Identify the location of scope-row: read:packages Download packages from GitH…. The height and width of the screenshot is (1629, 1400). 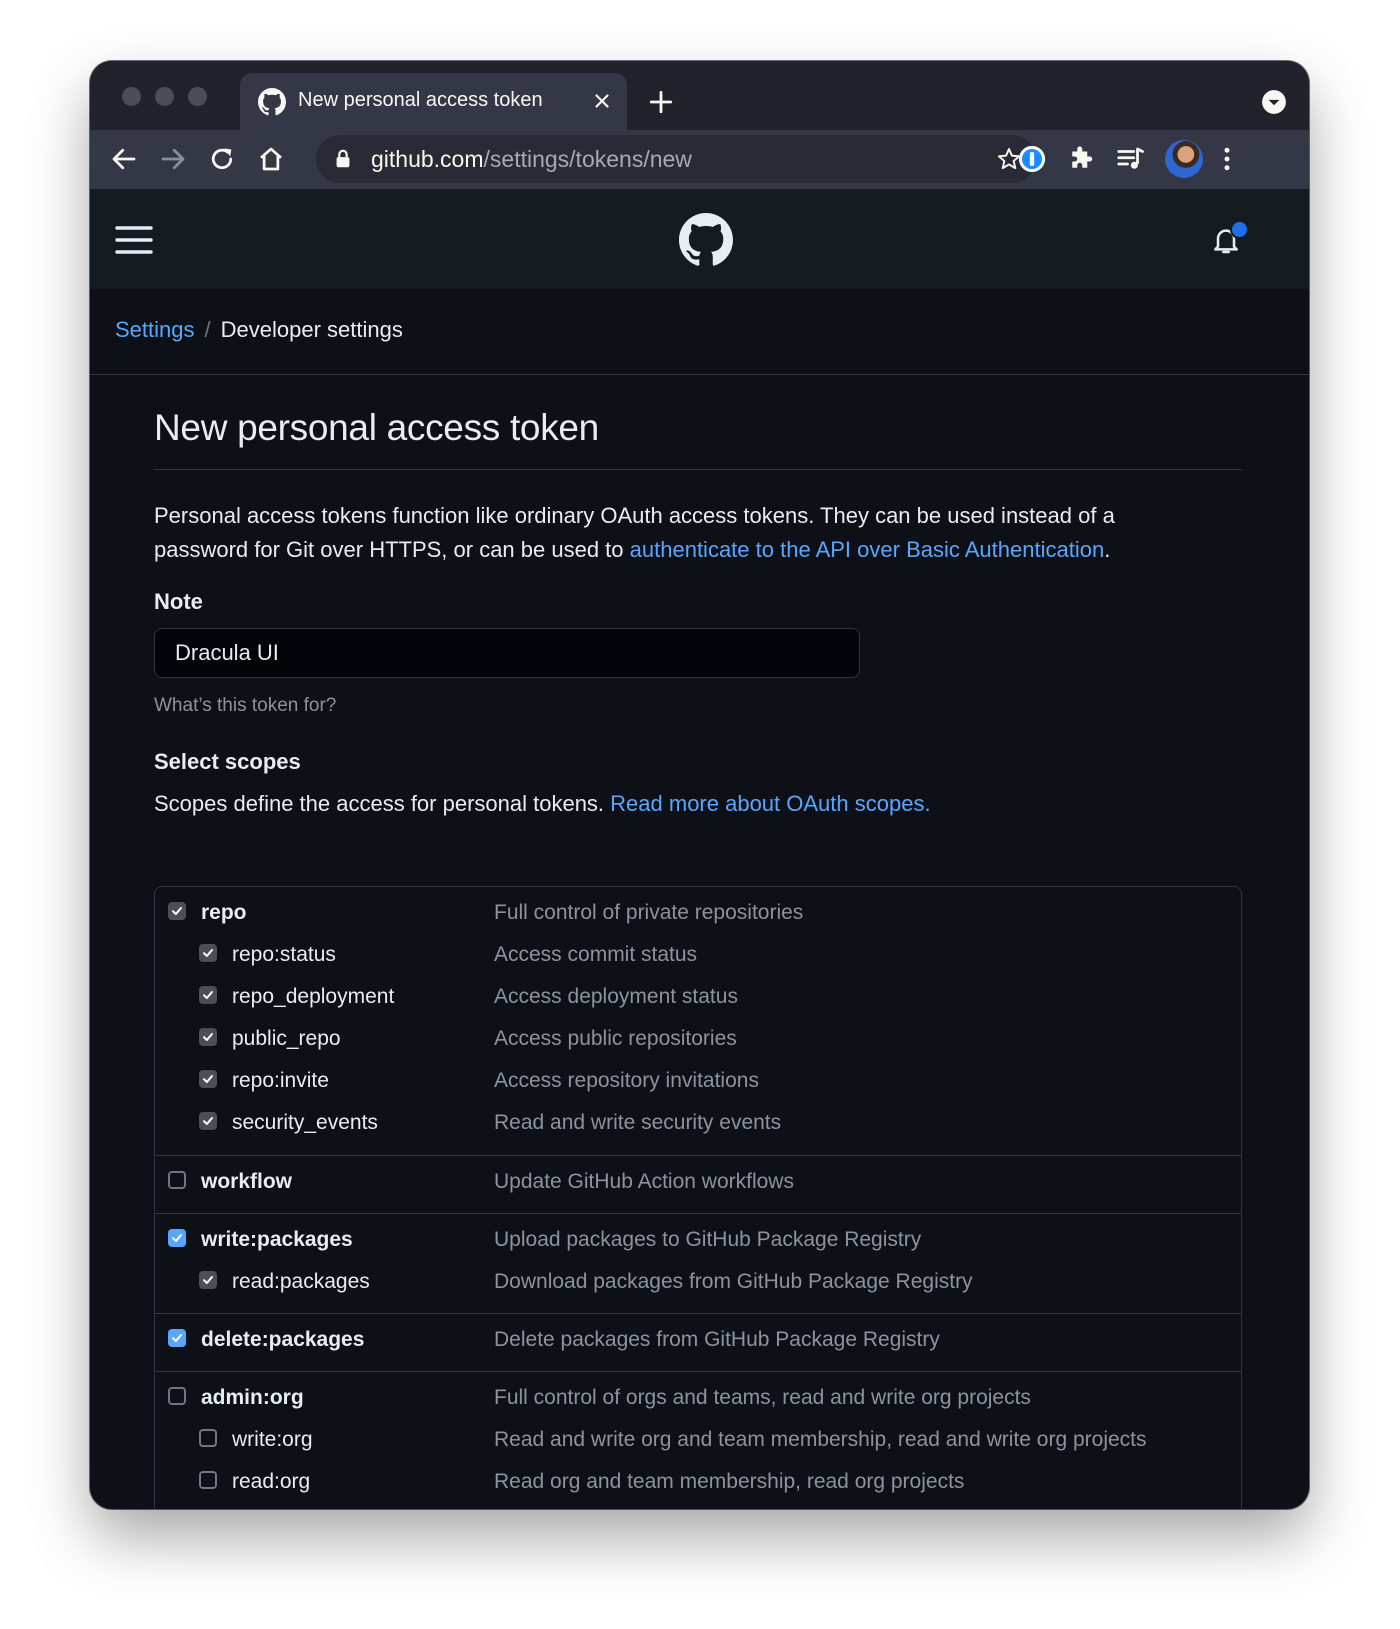
(698, 1285).